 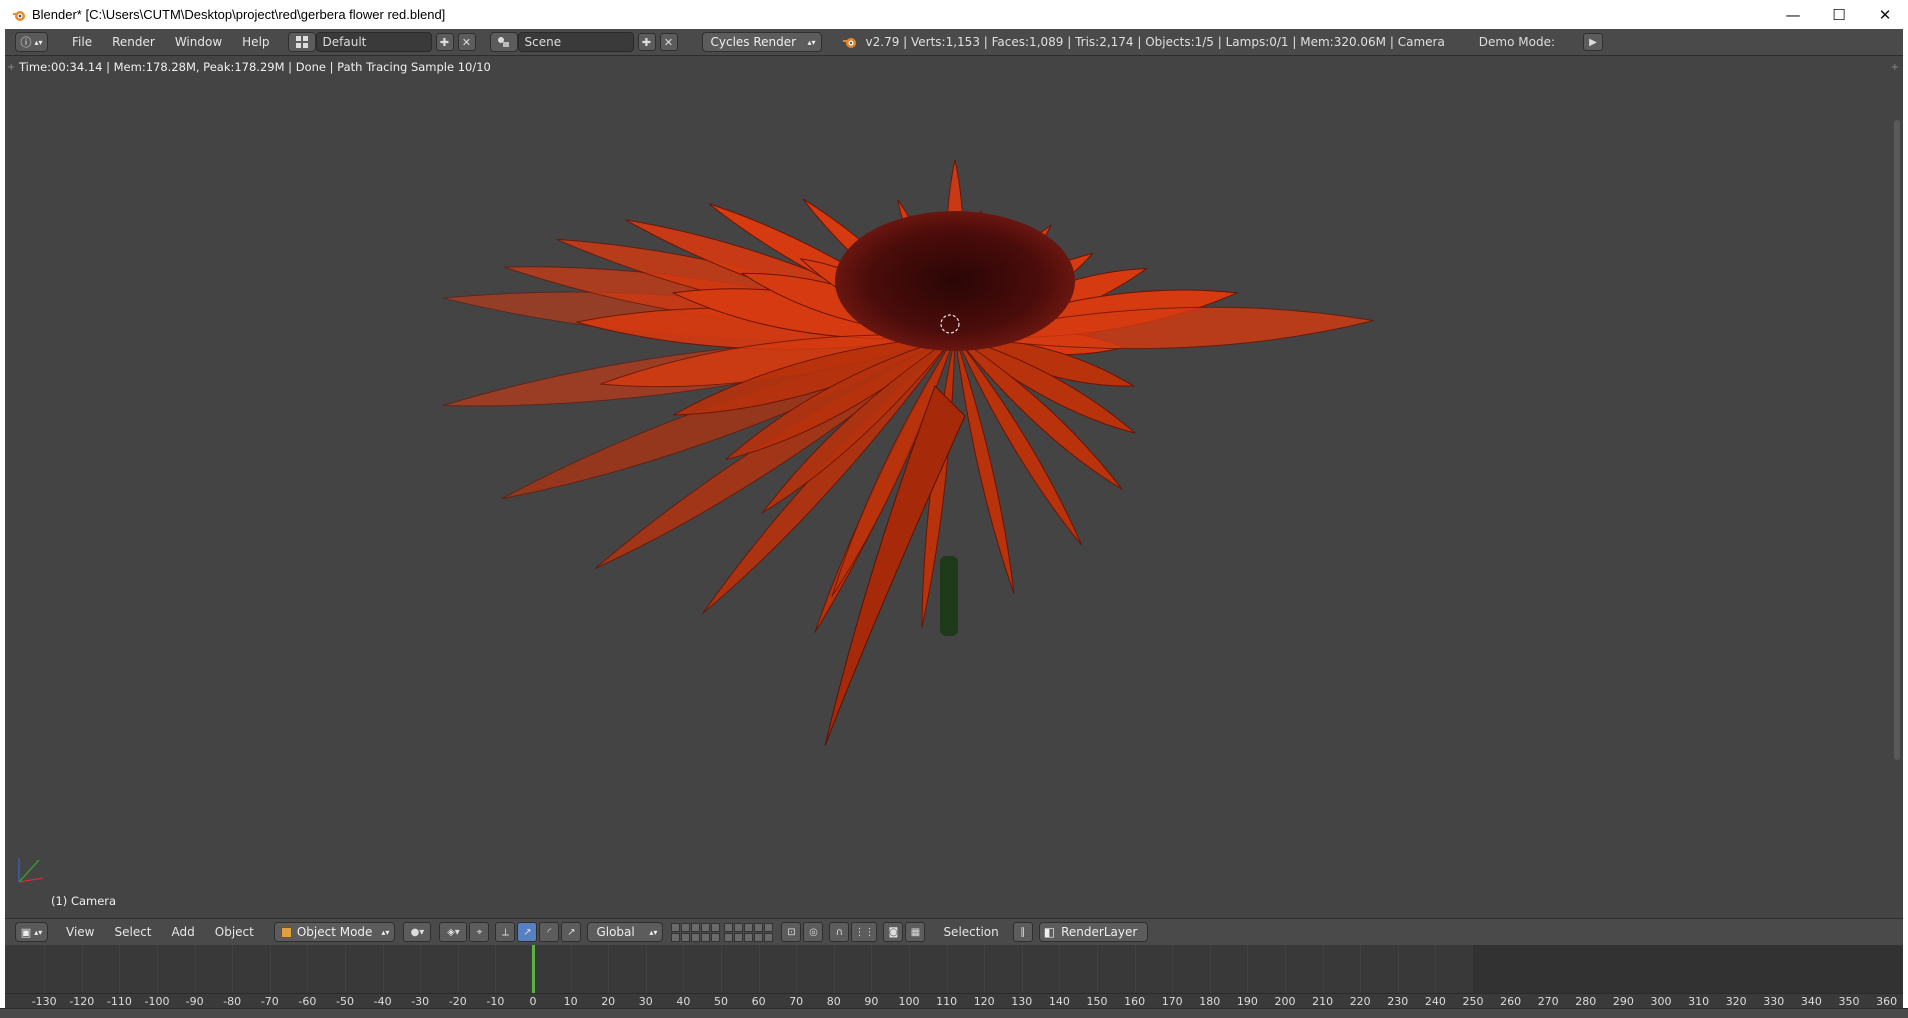 I want to click on window-border-right, so click(x=1905, y=523).